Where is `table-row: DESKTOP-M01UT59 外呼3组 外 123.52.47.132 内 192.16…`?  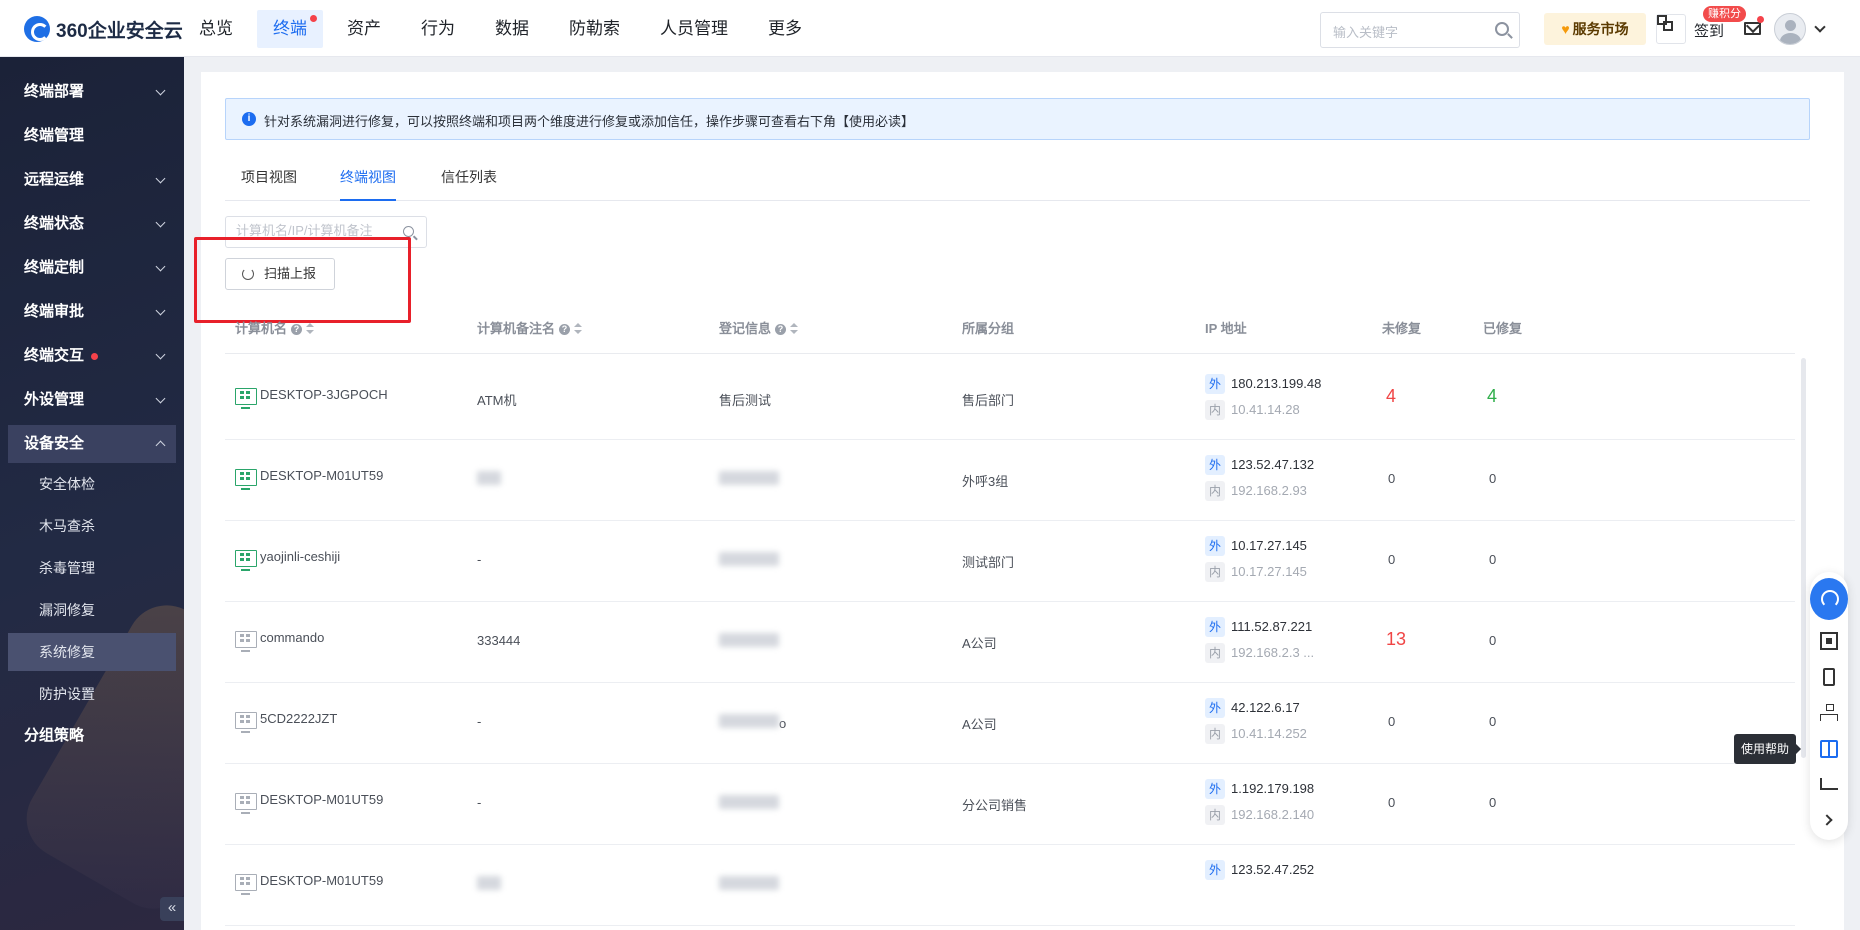
table-row: DESKTOP-M01UT59 外呼3组 外 123.52.47.132 内 192.16… is located at coordinates (1010, 480).